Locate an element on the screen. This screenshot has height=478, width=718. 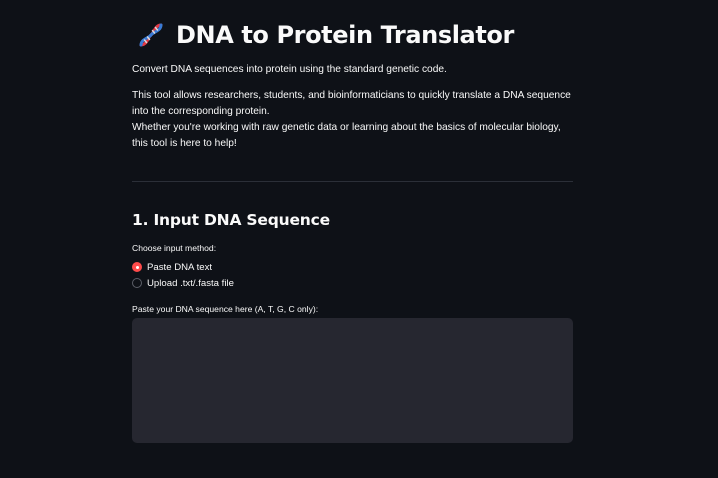
radio-label-upload: Upload .txt/.fasta file is located at coordinates (190, 283).